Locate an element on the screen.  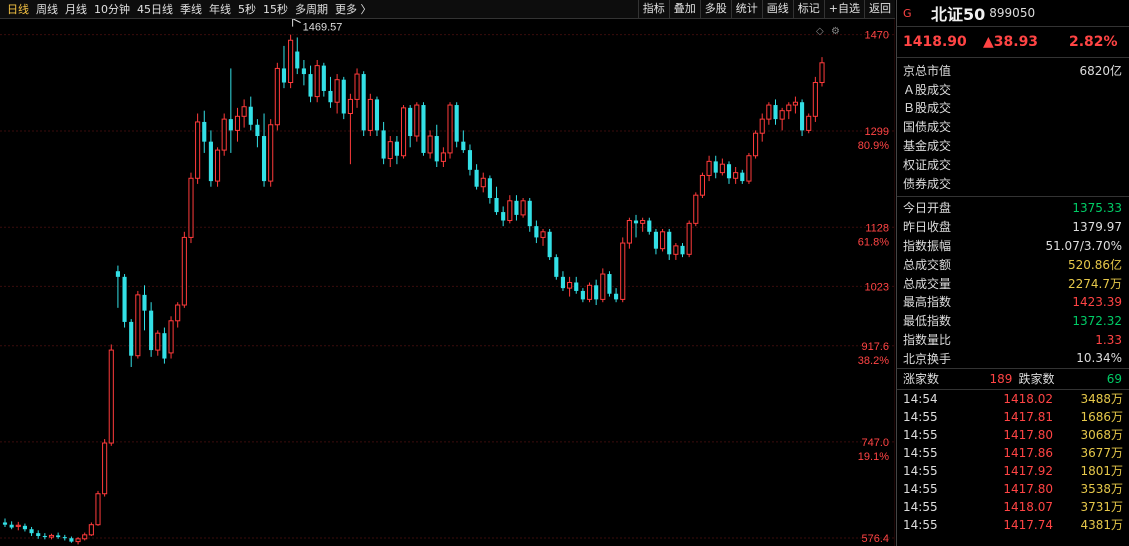
tick-price: 1418.02 is located at coordinates (1028, 398).